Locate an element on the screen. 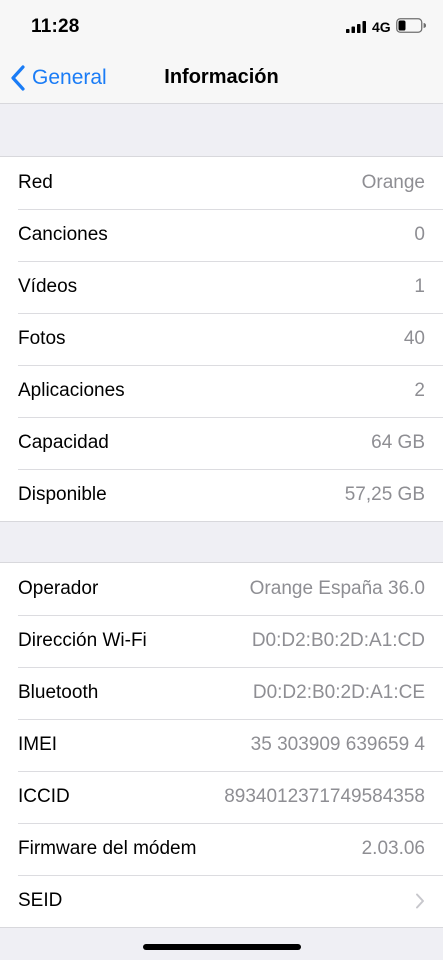 This screenshot has height=960, width=443. row-label: Bluetooth is located at coordinates (58, 692).